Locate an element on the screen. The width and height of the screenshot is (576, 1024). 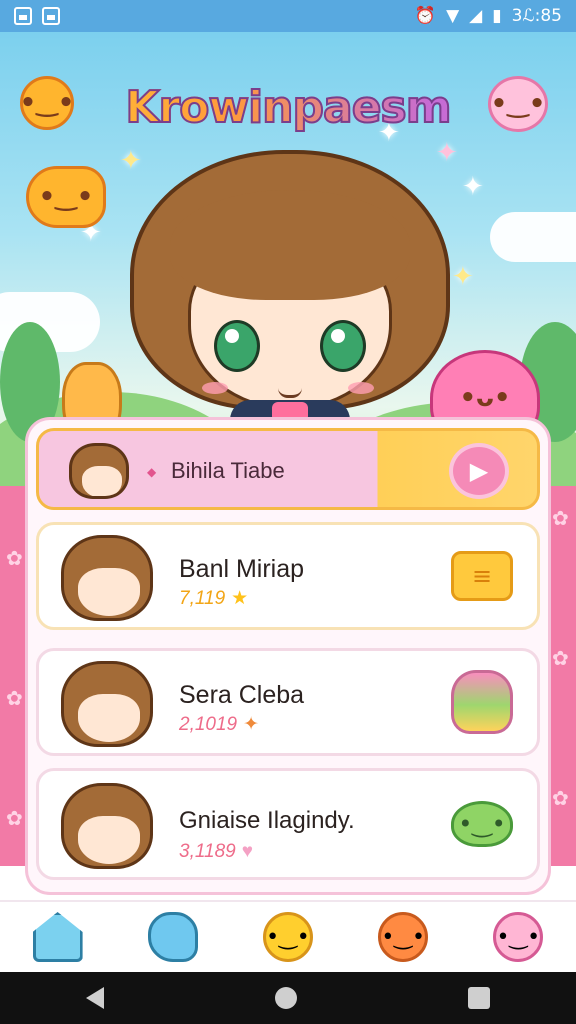
list-item: Gniaise Ilagindy. 3,1189 ♥ •‿• is located at coordinates (288, 824).